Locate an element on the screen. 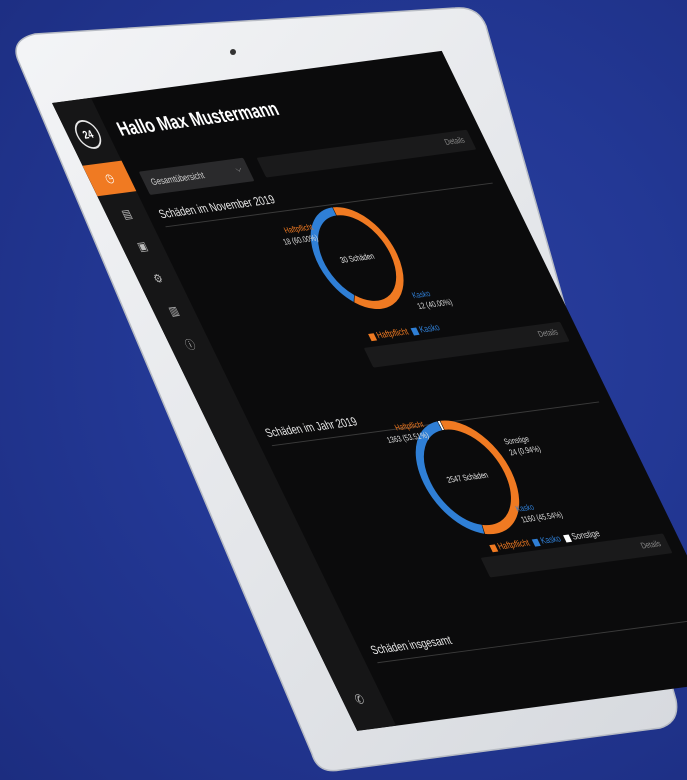 The height and width of the screenshot is (780, 687). camera-icon is located at coordinates (233, 52).